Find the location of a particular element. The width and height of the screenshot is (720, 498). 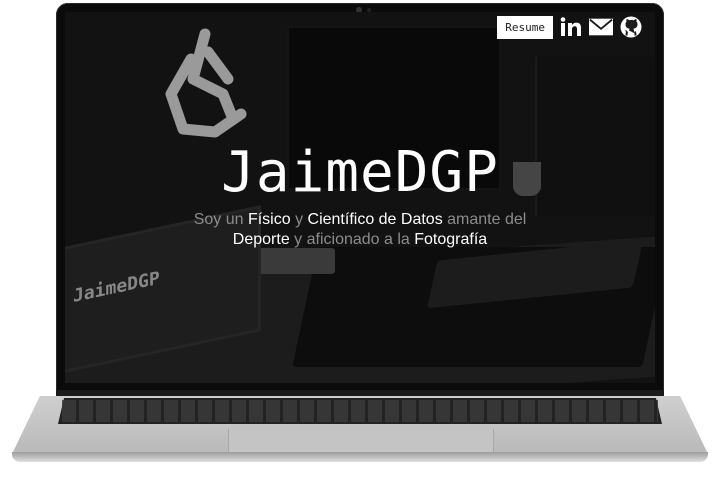

laptop-hinge is located at coordinates (360, 393).